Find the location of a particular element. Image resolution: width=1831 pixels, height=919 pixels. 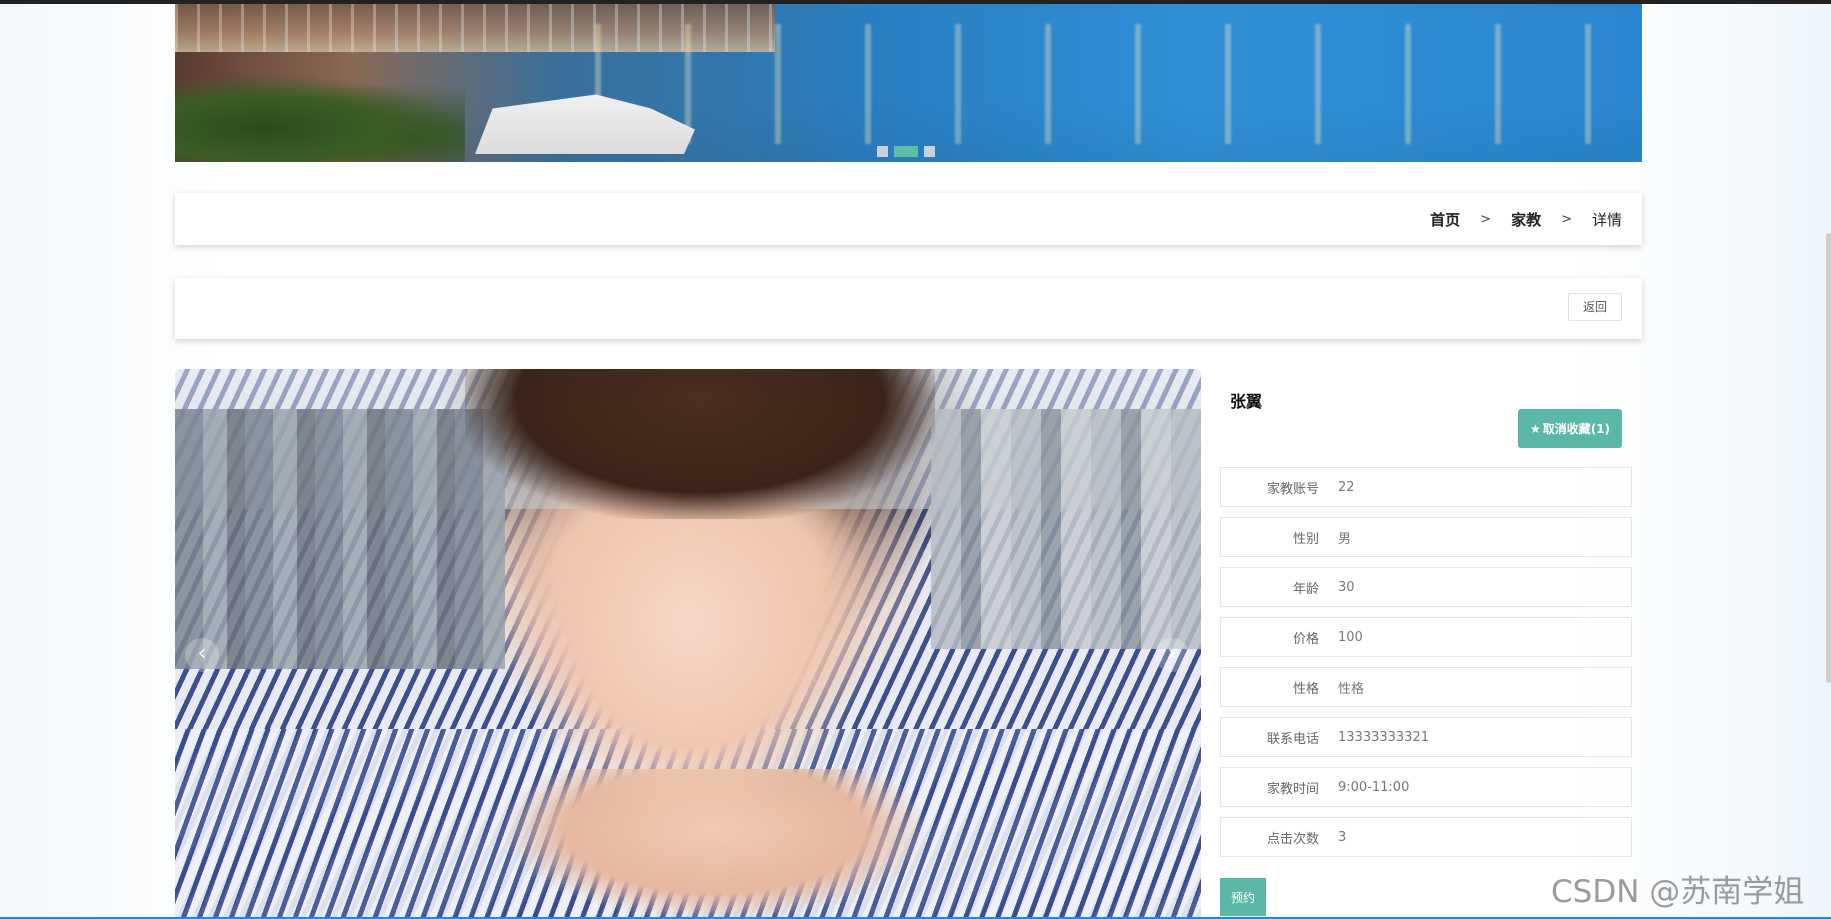

detail-value: 13333333321 is located at coordinates (1383, 737).